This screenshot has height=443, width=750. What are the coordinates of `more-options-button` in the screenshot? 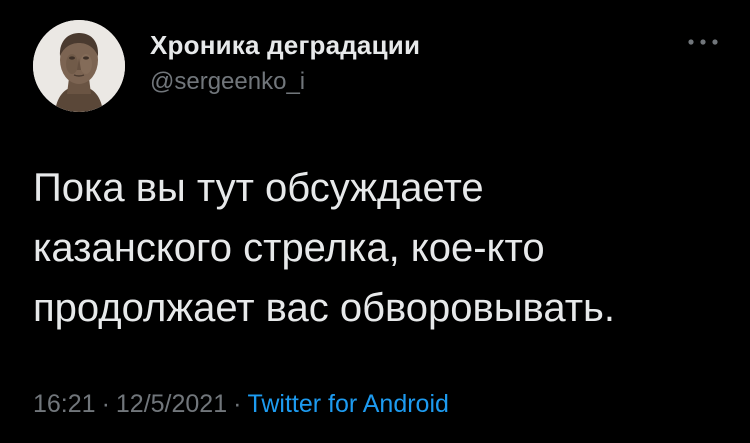 It's located at (703, 42).